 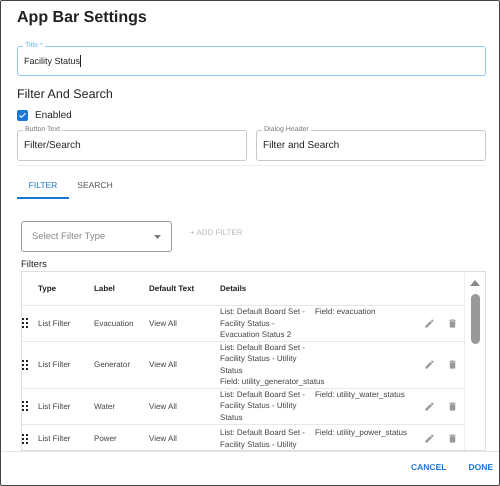 What do you see at coordinates (480, 467) in the screenshot?
I see `dialog-action-button: DONE` at bounding box center [480, 467].